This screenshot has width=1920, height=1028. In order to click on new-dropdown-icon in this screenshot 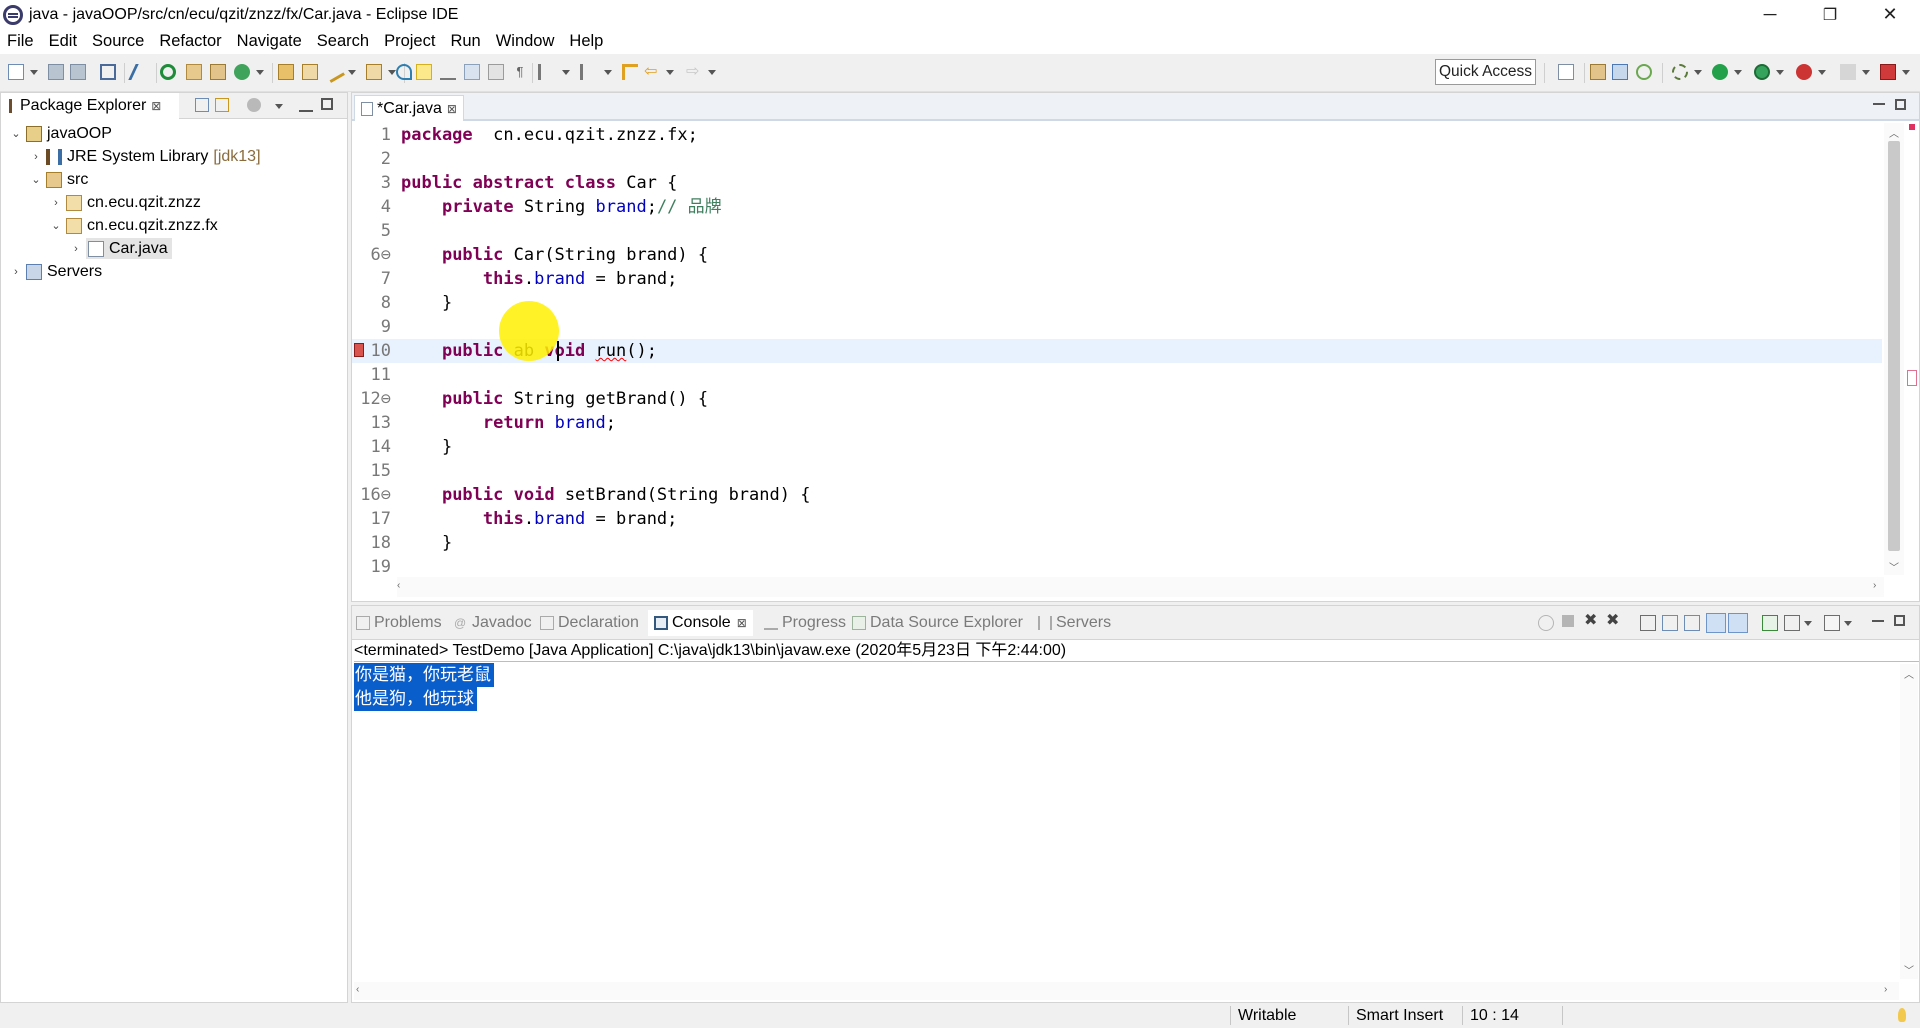, I will do `click(34, 73)`.